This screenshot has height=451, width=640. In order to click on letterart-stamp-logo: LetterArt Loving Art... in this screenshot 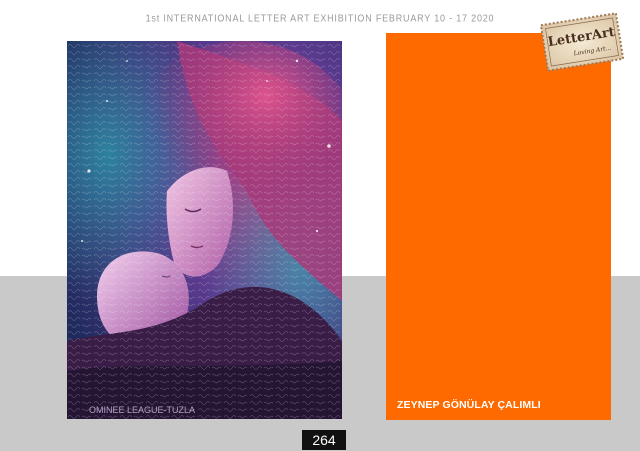, I will do `click(581, 42)`.